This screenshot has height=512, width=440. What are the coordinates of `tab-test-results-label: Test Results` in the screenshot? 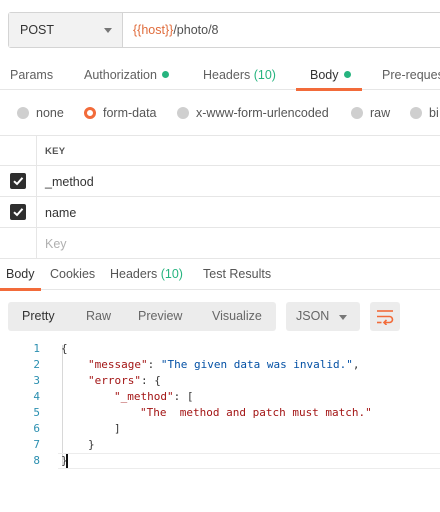 It's located at (237, 274).